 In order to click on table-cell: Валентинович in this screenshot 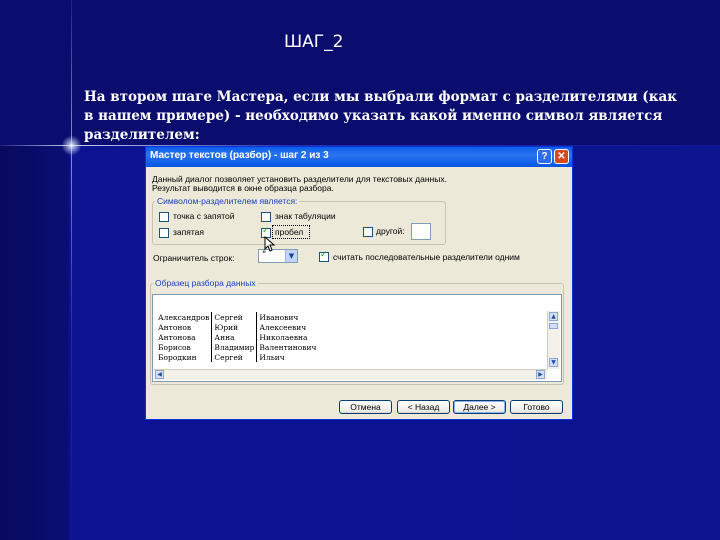, I will do `click(287, 347)`.